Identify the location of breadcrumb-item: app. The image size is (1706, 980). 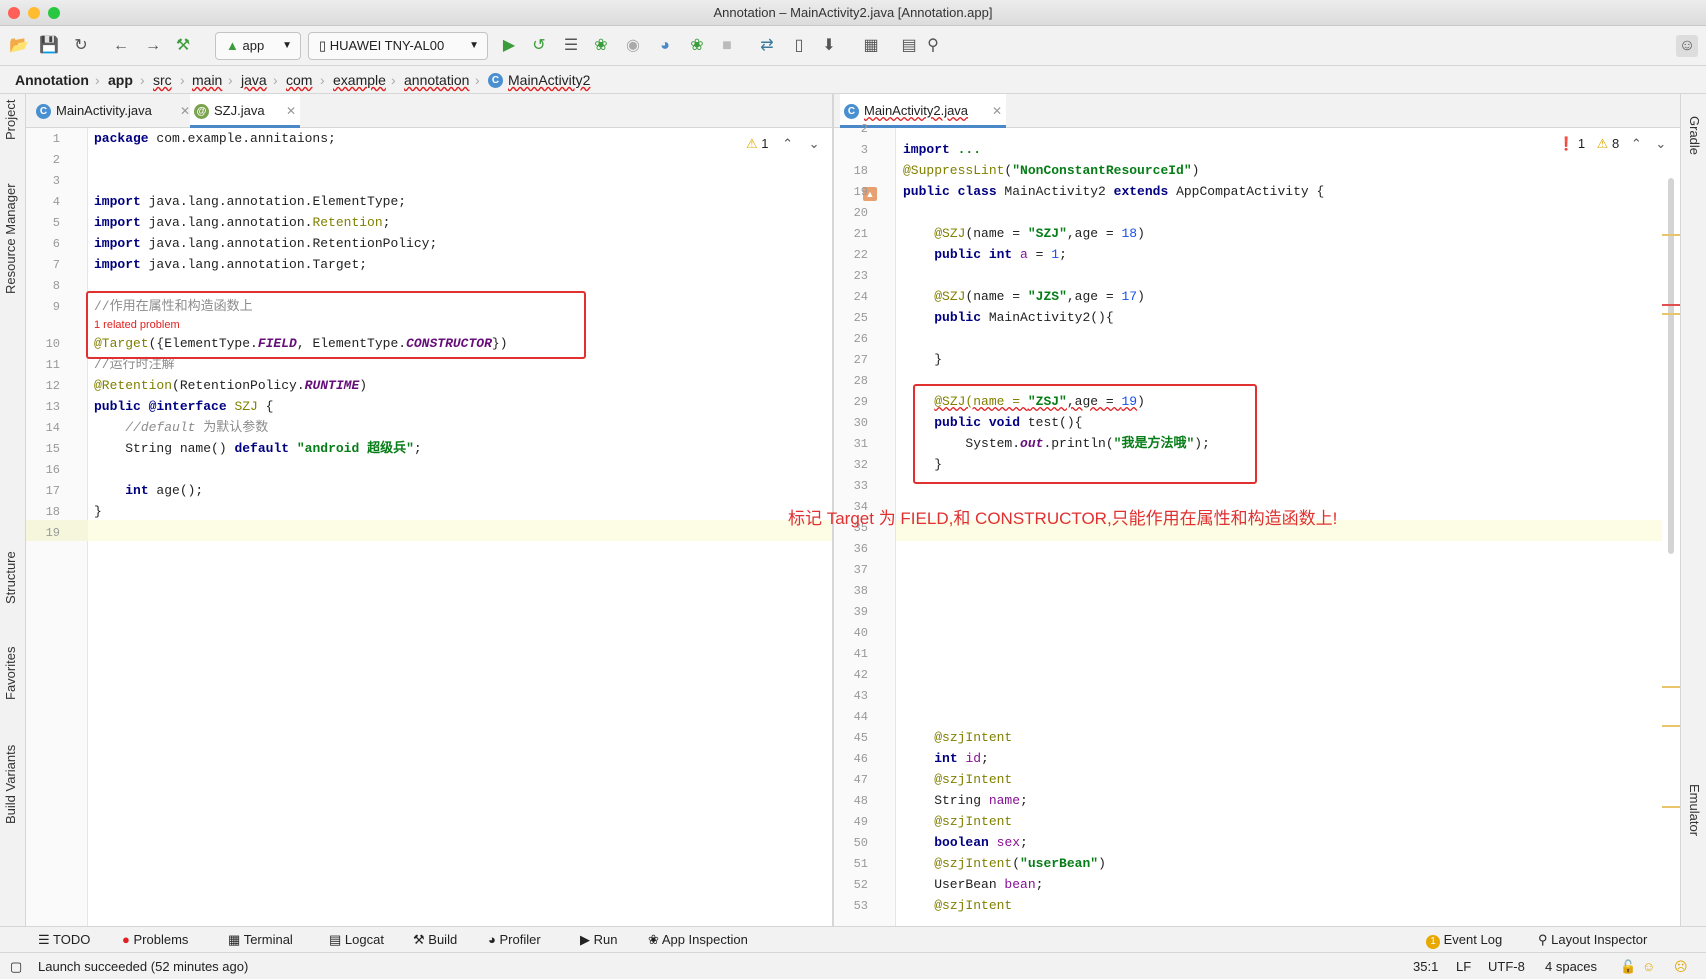
(120, 80).